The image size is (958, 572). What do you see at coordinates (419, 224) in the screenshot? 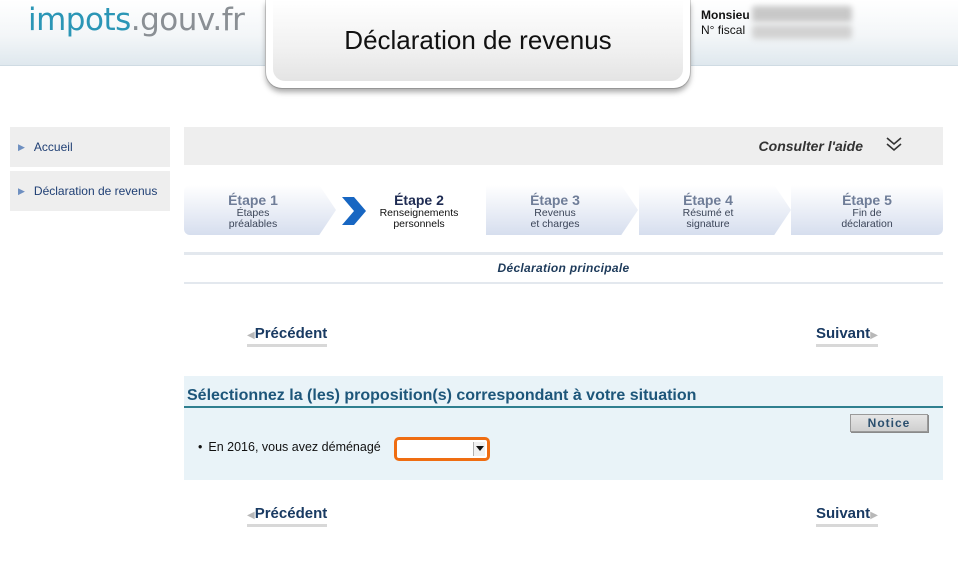
I see `step-subtitle-line2: personnels` at bounding box center [419, 224].